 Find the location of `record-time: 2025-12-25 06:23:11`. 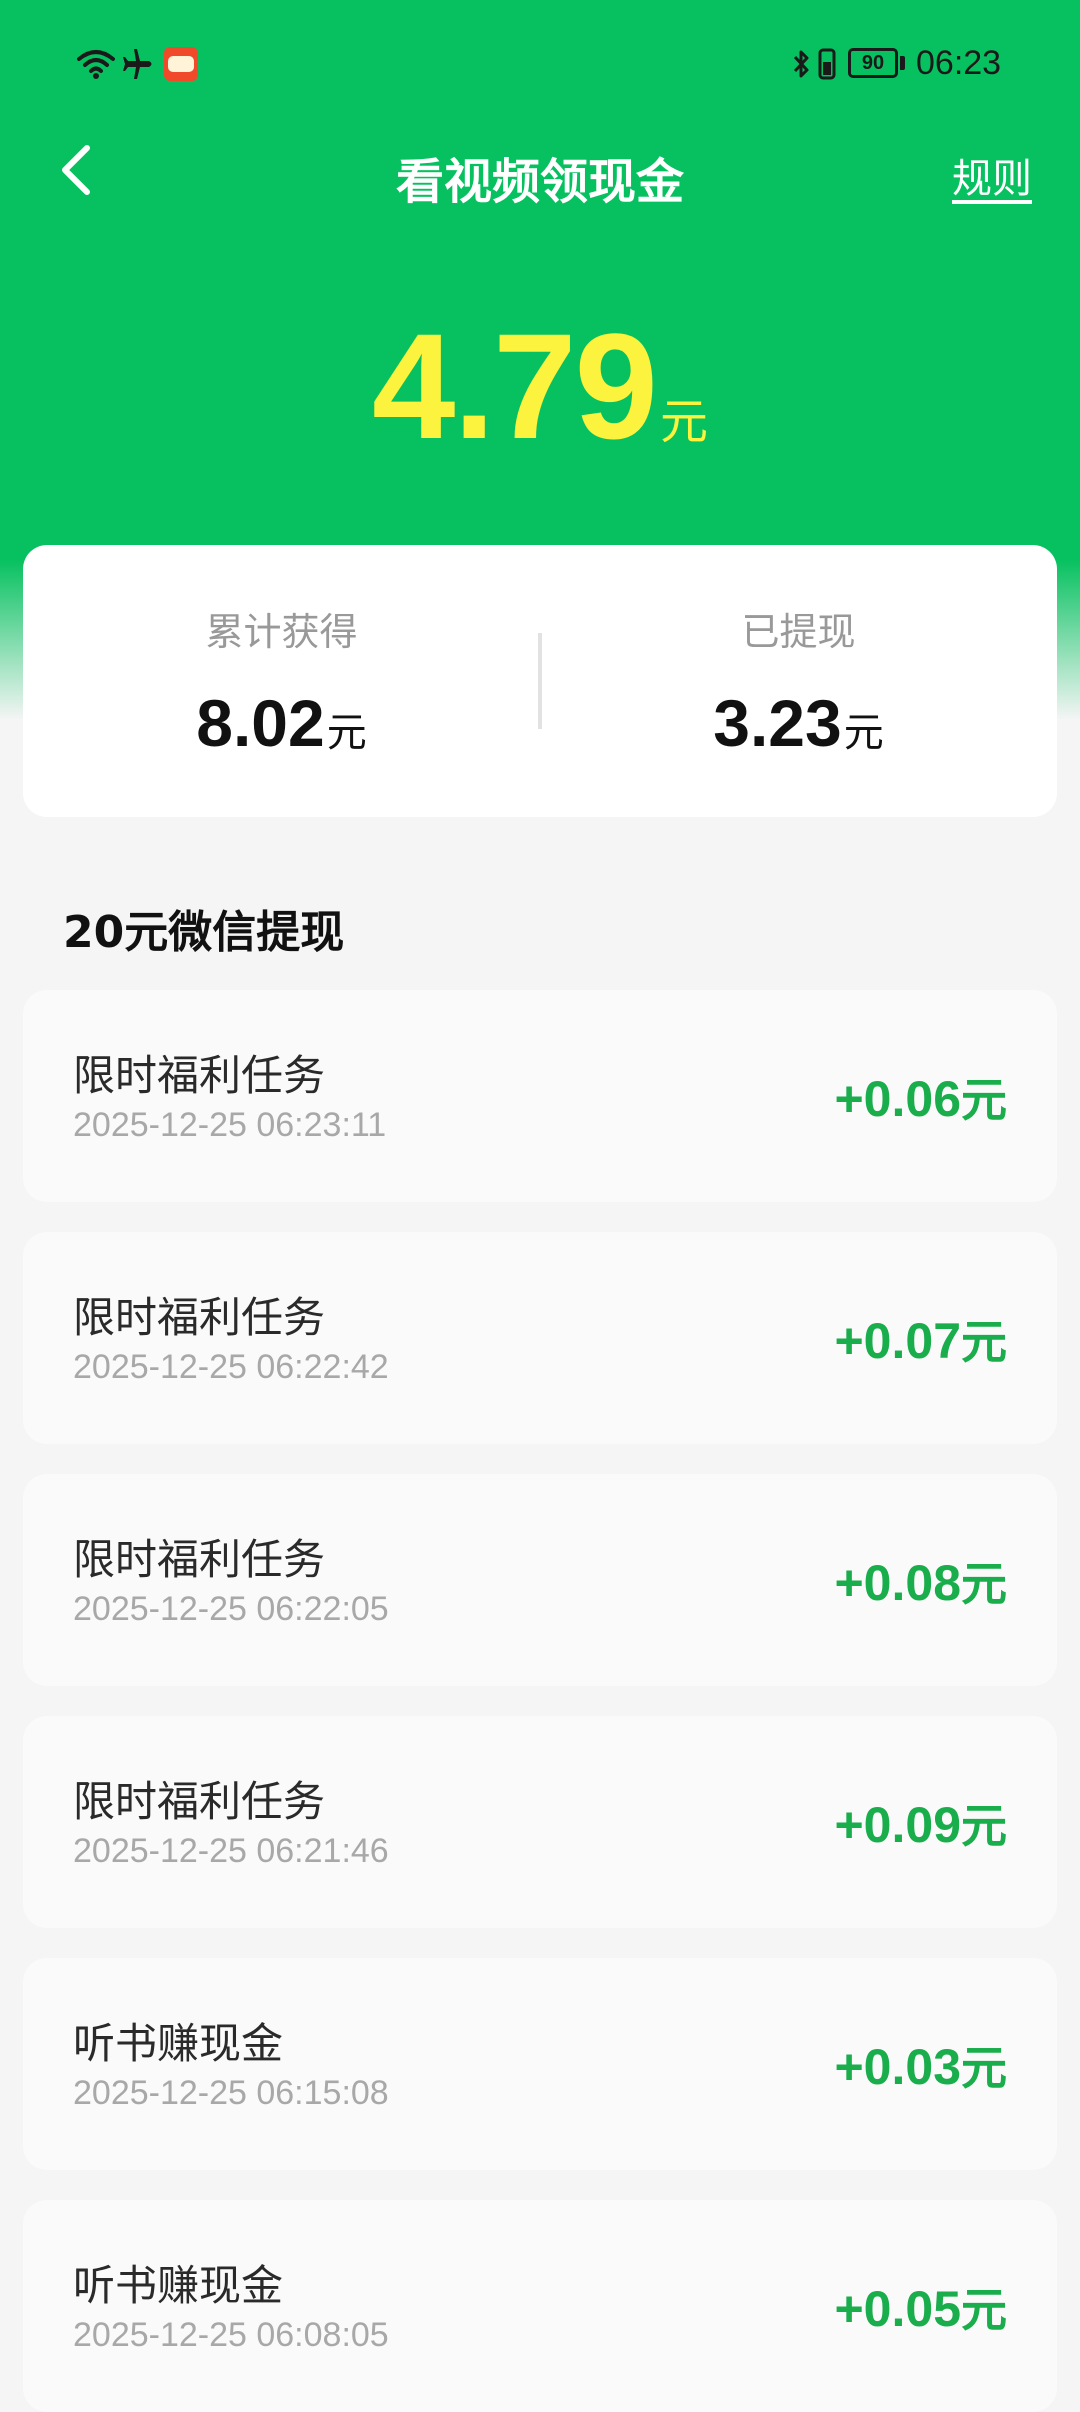

record-time: 2025-12-25 06:23:11 is located at coordinates (230, 1125).